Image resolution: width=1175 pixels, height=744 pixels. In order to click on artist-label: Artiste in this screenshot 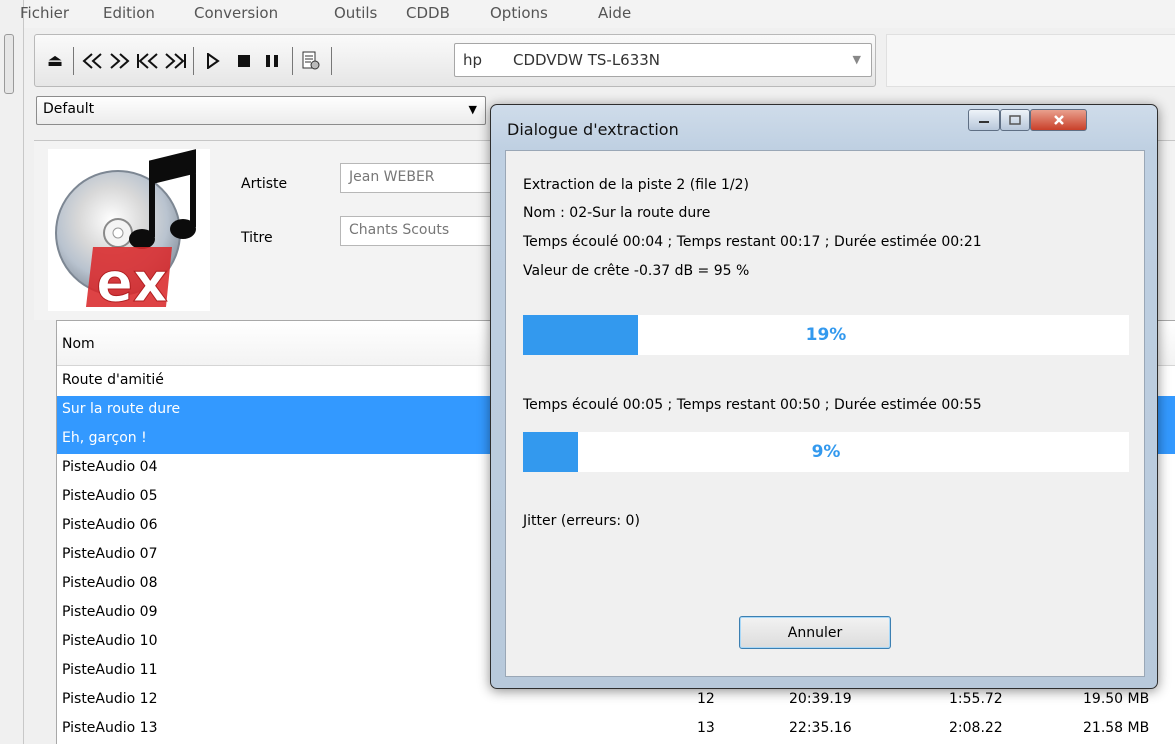, I will do `click(264, 184)`.